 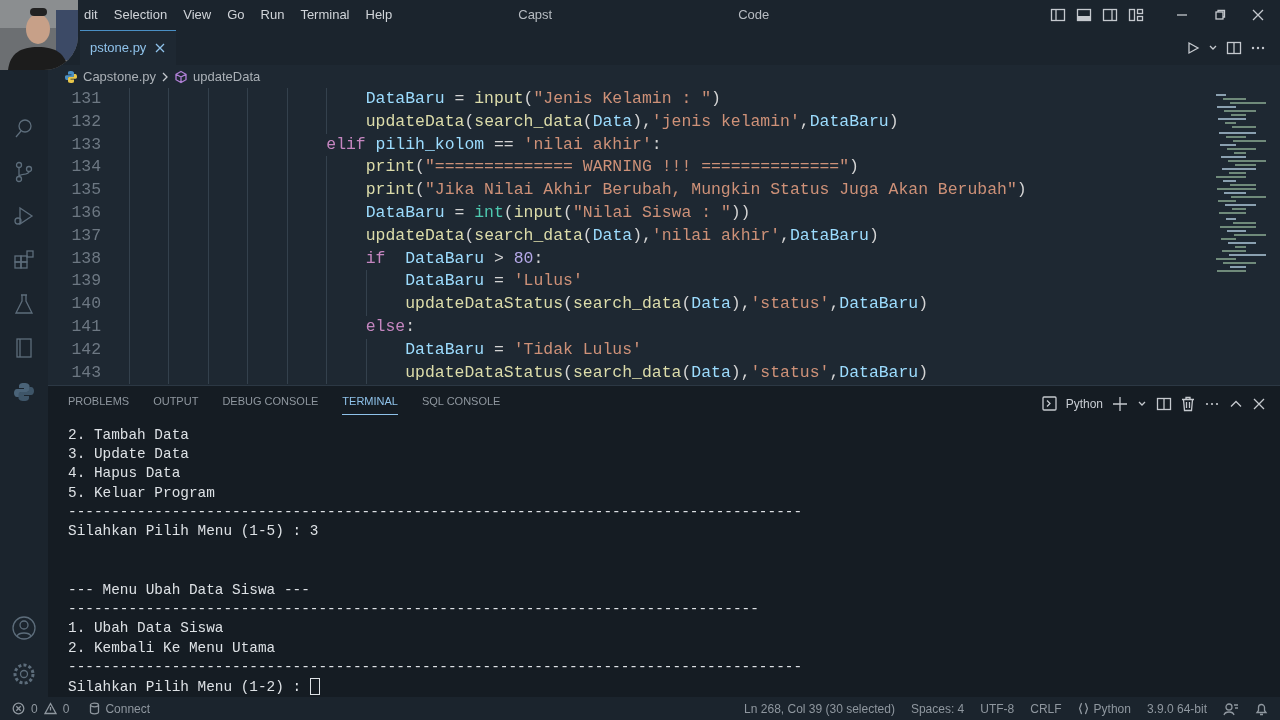 What do you see at coordinates (185, 686) in the screenshot?
I see `terminal-line: Silahkan Pilih Menu (1-2) :` at bounding box center [185, 686].